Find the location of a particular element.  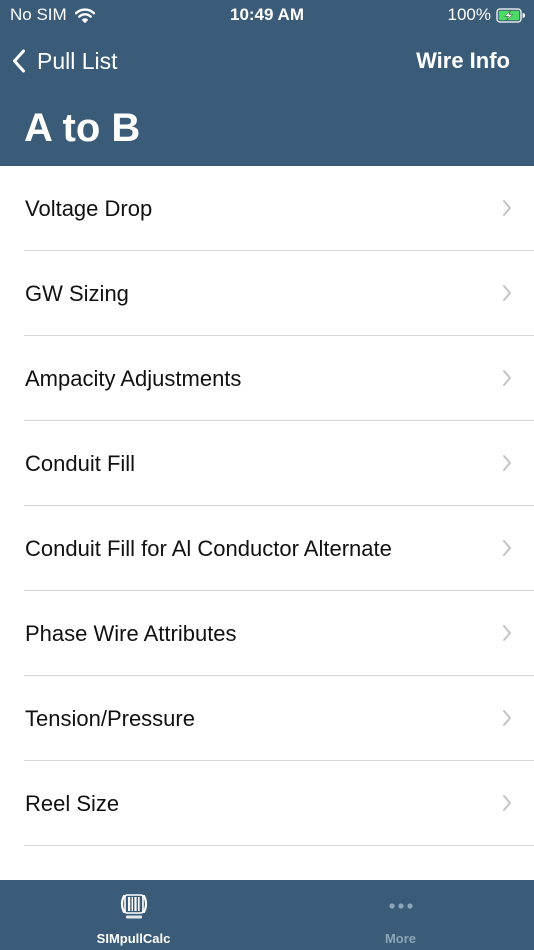

wire-info-button: Wire Info is located at coordinates (463, 61).